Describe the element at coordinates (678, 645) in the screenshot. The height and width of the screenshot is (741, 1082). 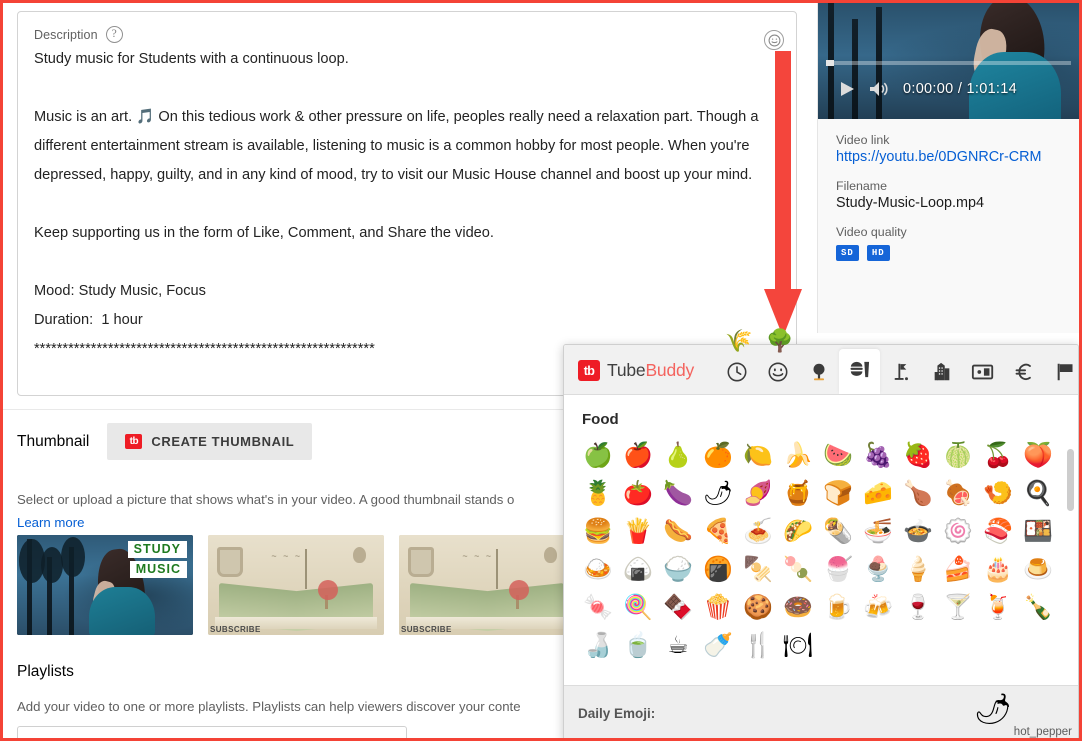
I see `emoji-cell: ☕` at that location.